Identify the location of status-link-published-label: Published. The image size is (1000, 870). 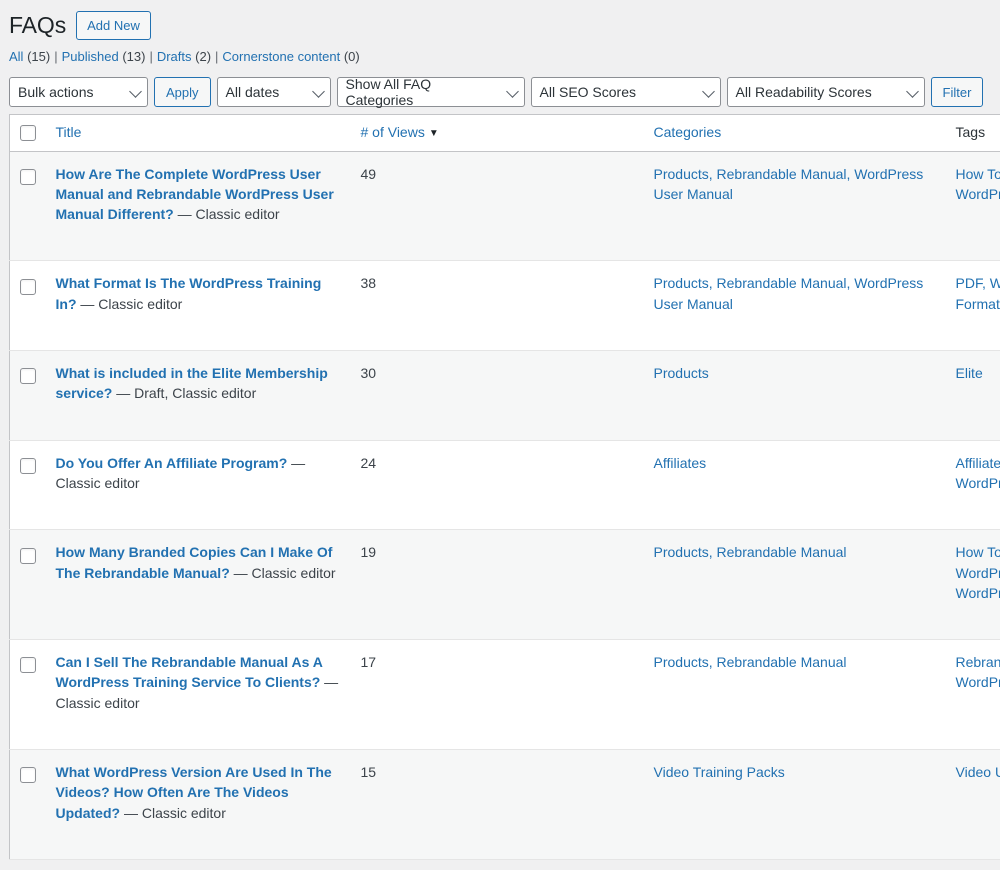
(90, 56).